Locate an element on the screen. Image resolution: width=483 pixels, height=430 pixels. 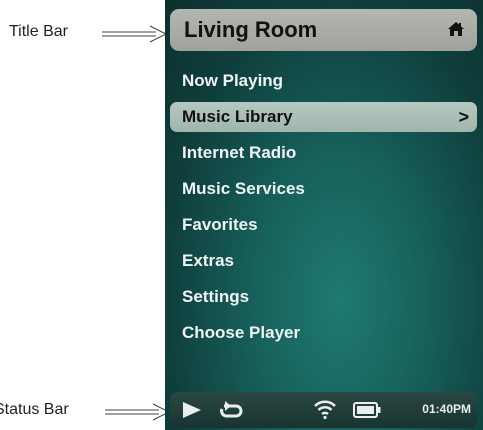
menu-item-settings: Settings is located at coordinates (323, 297).